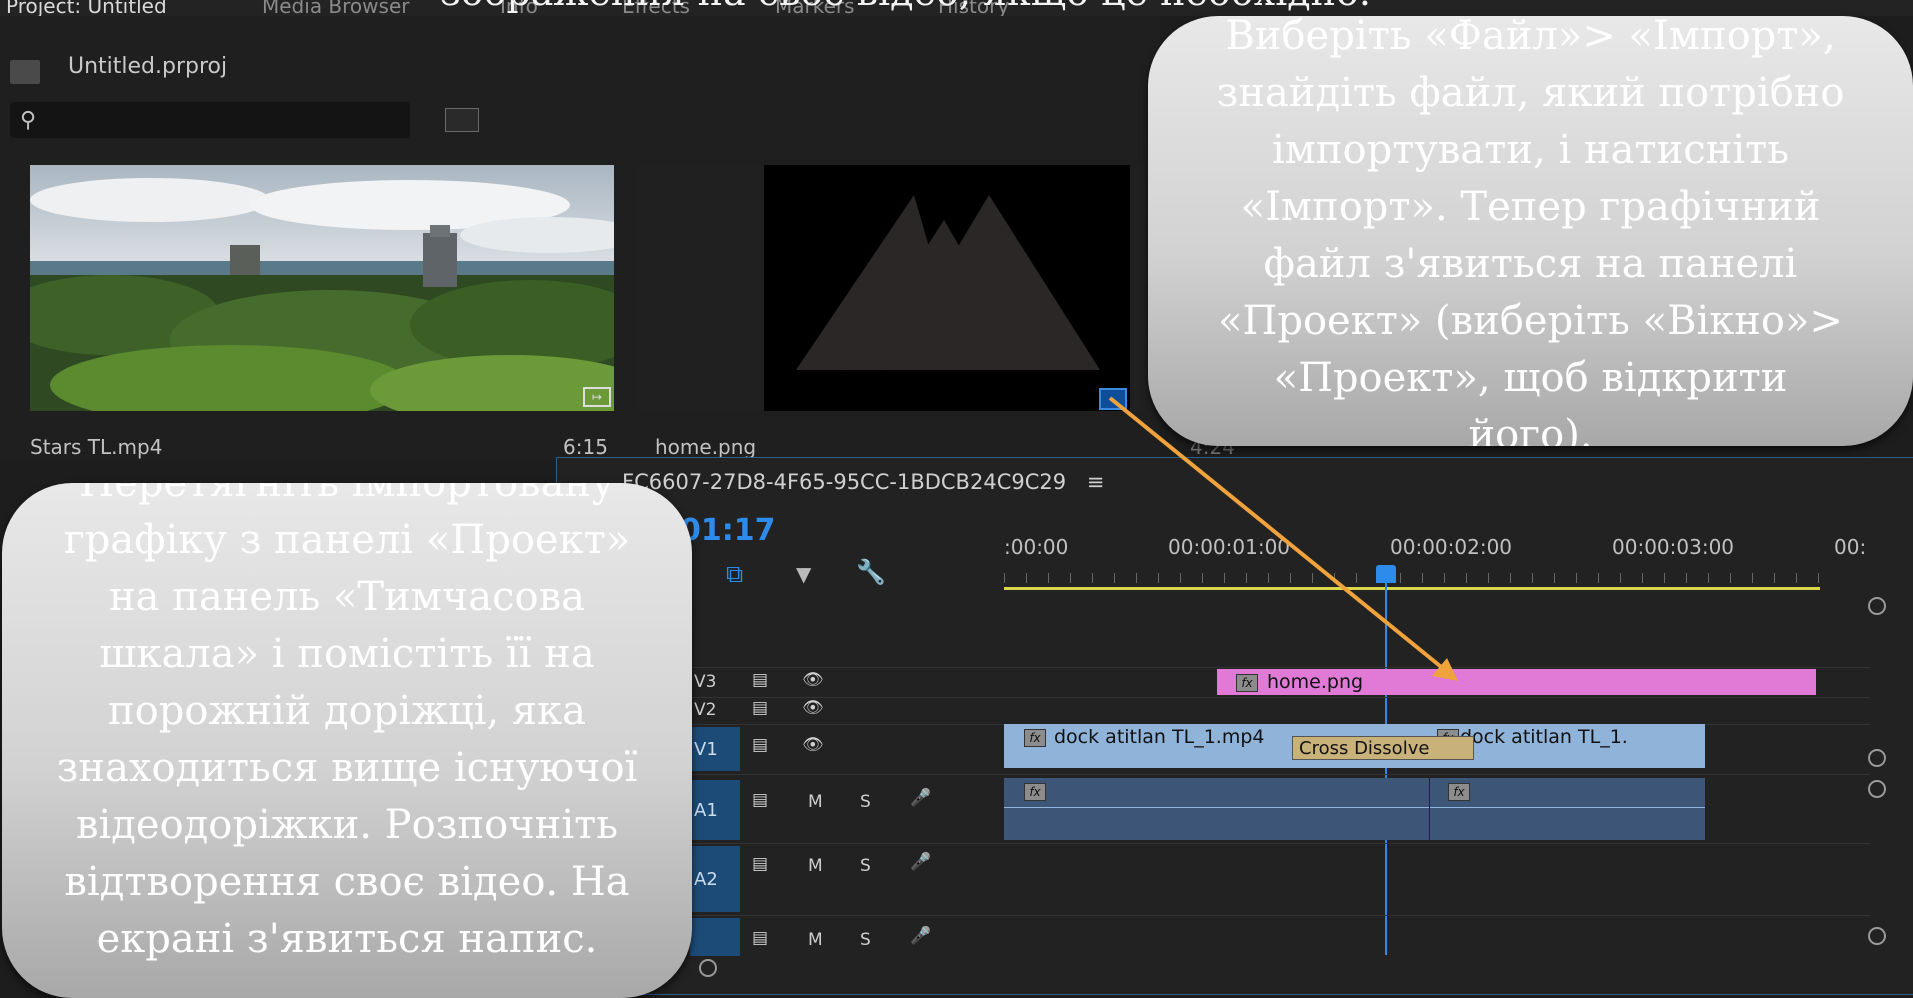 The image size is (1913, 998). What do you see at coordinates (1544, 737) in the screenshot?
I see `clip-label: dock atitlan TL_1.` at bounding box center [1544, 737].